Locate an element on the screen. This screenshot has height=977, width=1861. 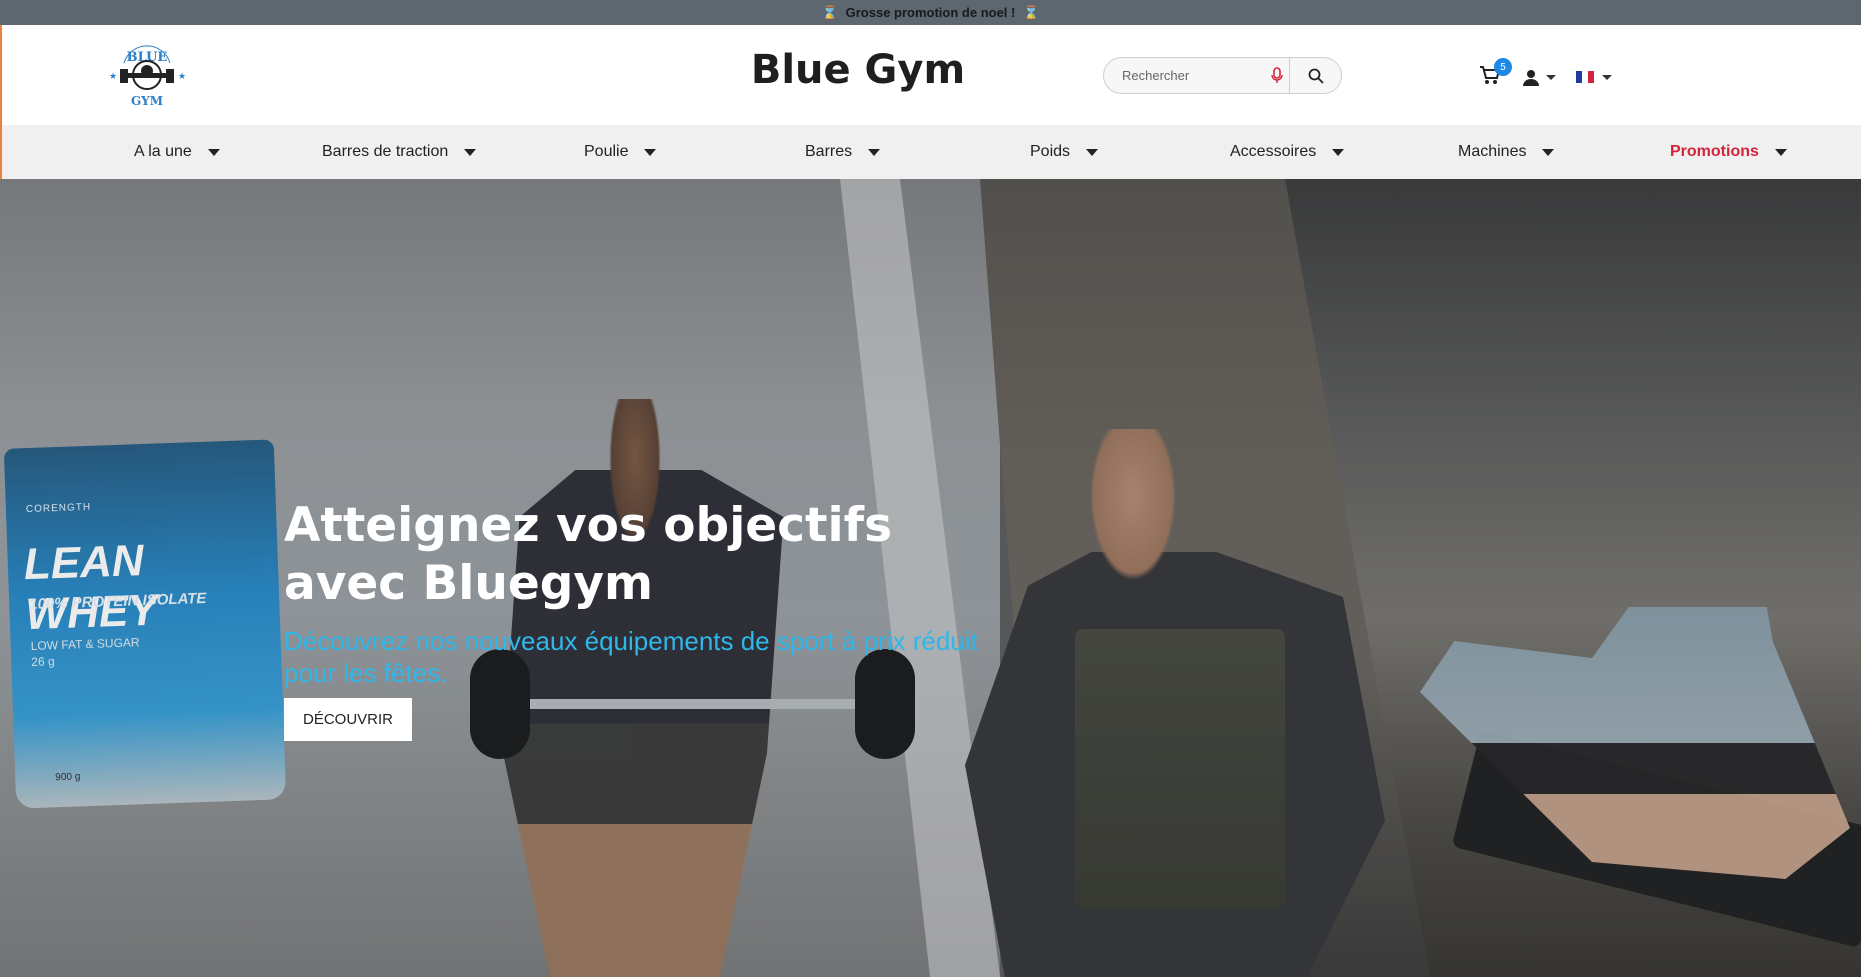
search-input is located at coordinates (1202, 75).